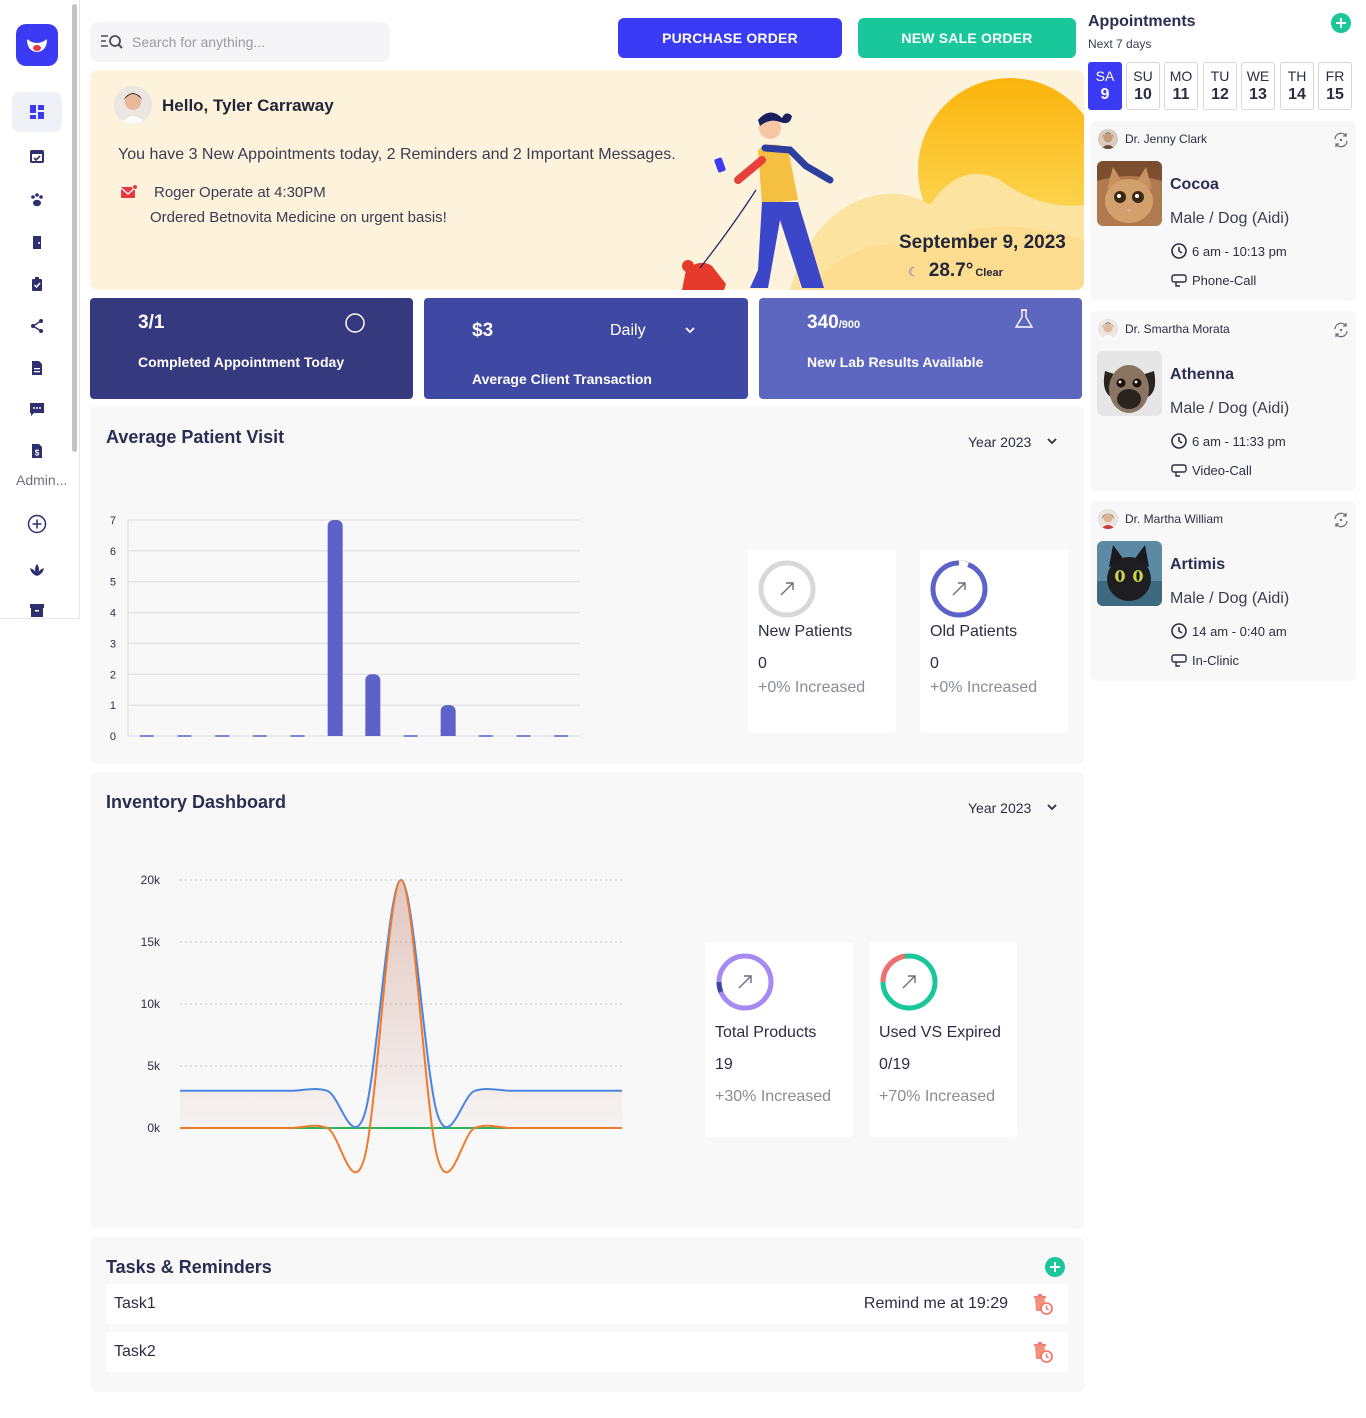 The width and height of the screenshot is (1366, 1418). I want to click on dog-image, so click(1129, 383).